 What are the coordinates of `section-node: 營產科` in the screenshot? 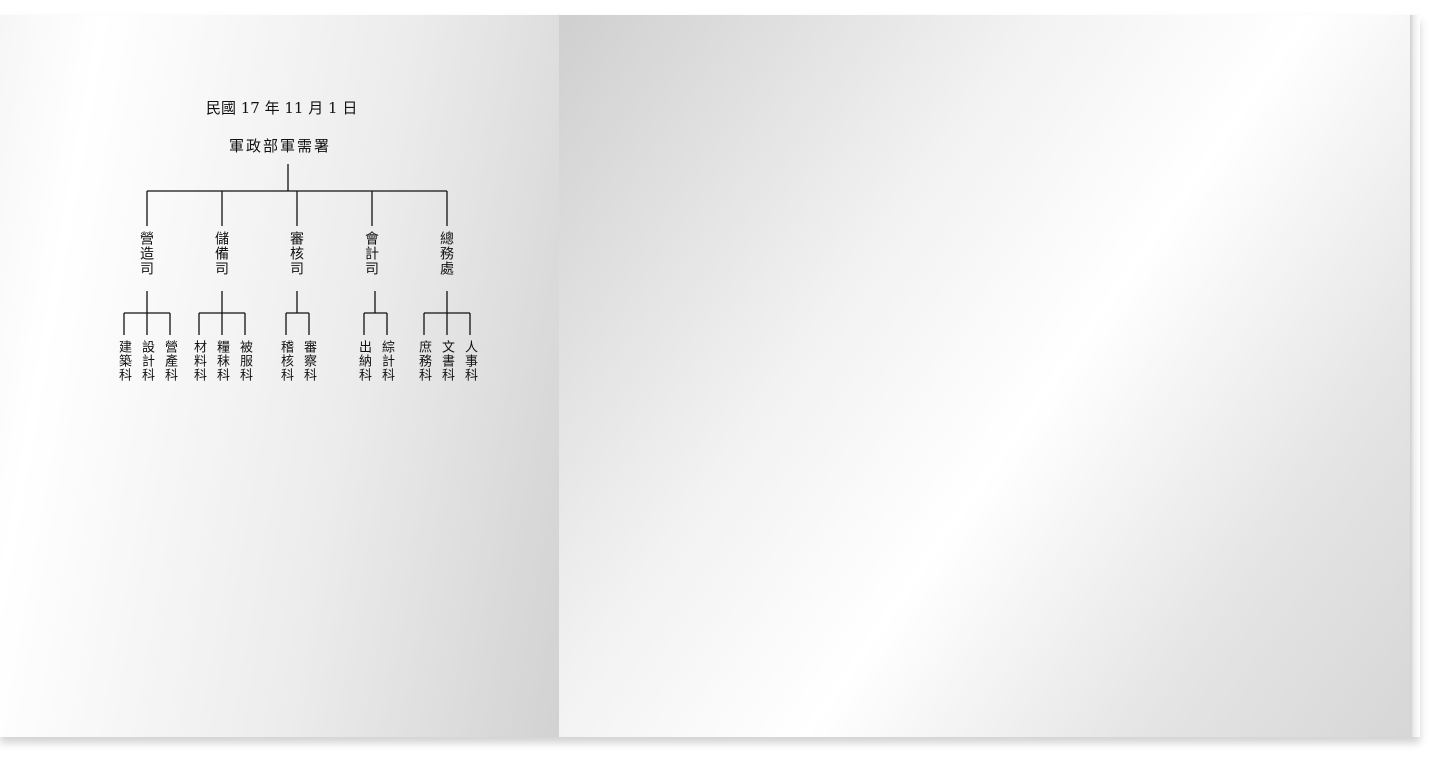 It's located at (169, 361).